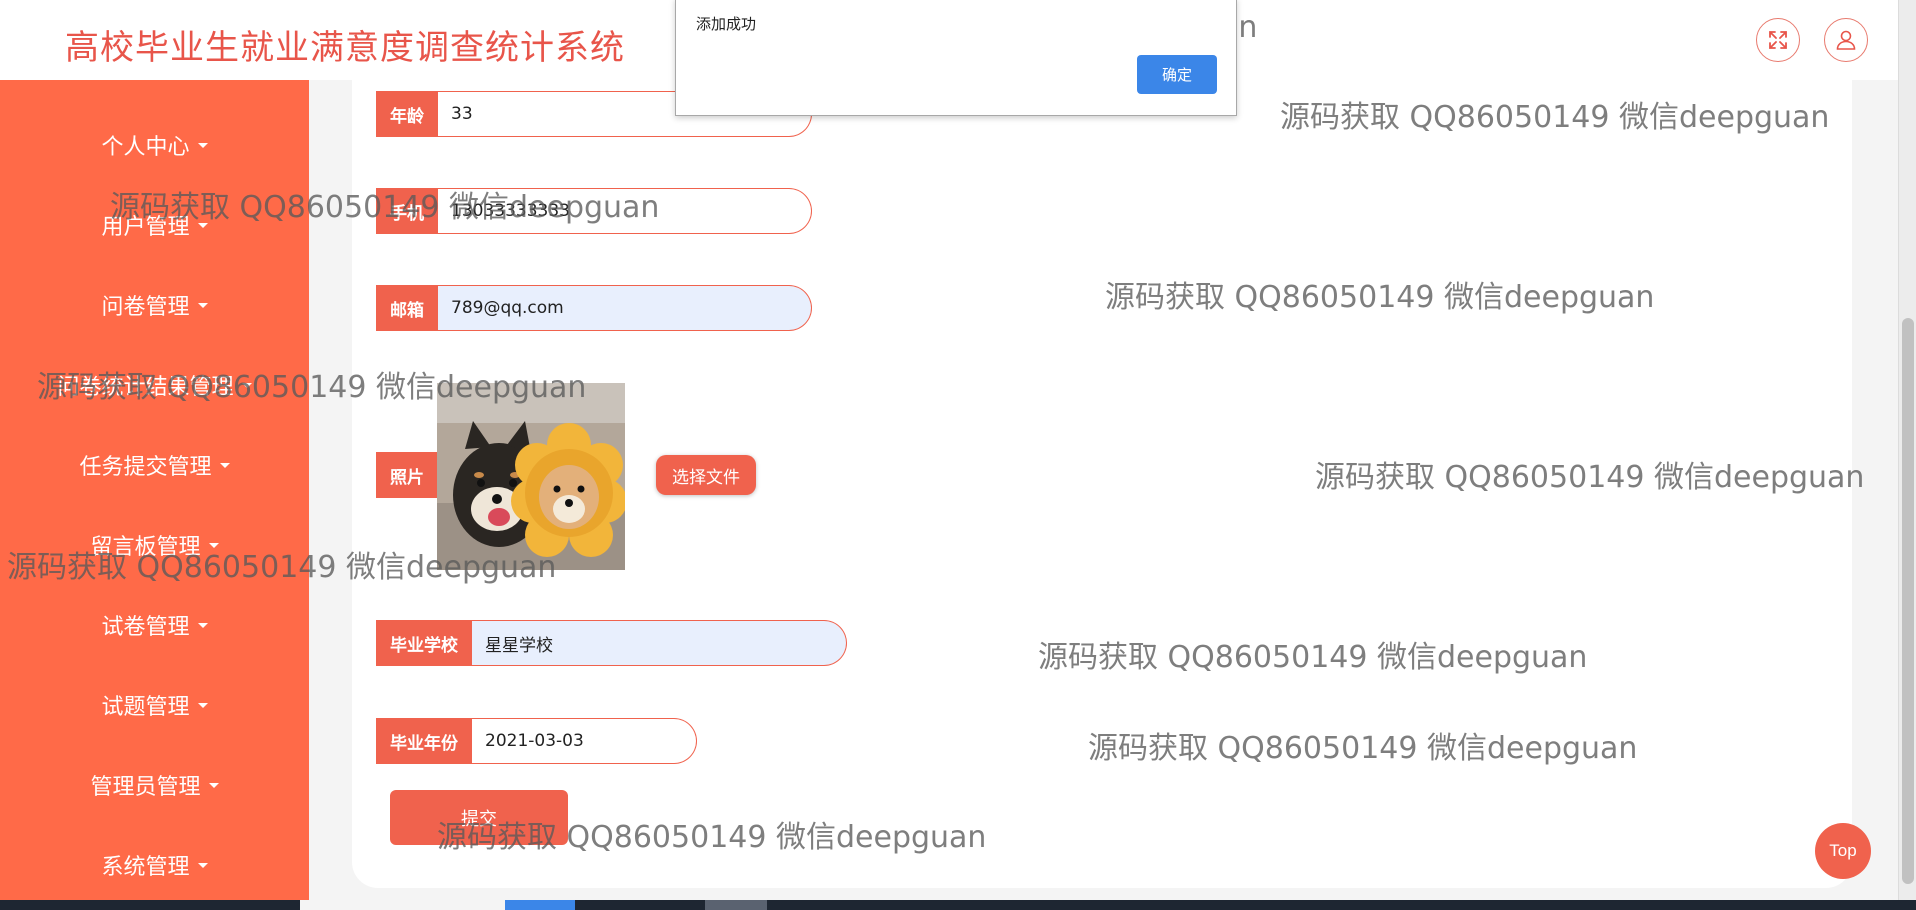  Describe the element at coordinates (726, 24) in the screenshot. I see `alert-message: 添加成功` at that location.